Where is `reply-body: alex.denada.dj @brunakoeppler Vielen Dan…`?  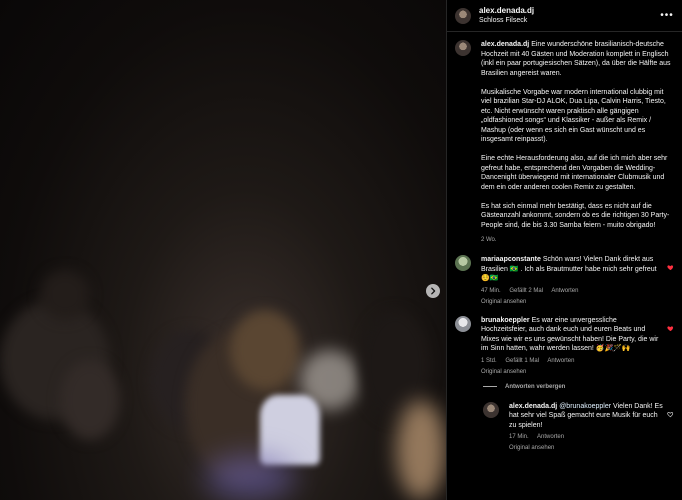
reply-body: alex.denada.dj @brunakoeppler Vielen Dan… is located at coordinates (586, 427).